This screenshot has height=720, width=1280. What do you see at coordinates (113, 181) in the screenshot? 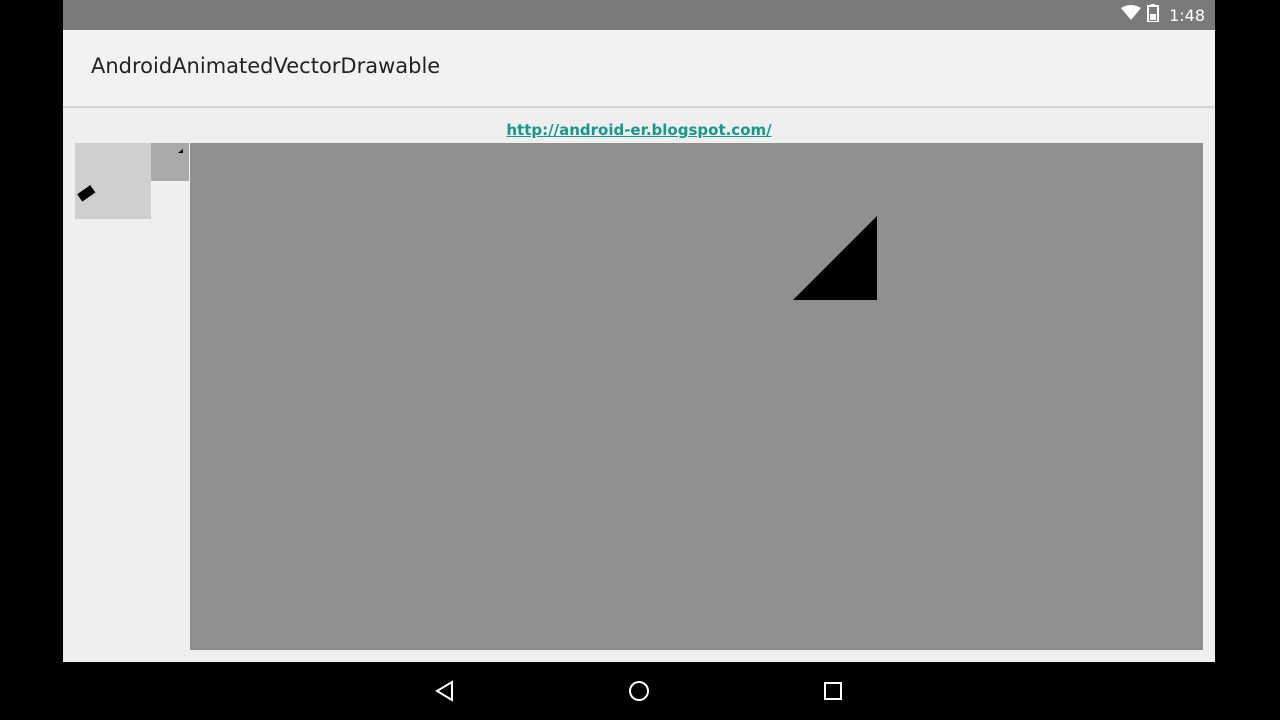
I see `animated-vector-small` at bounding box center [113, 181].